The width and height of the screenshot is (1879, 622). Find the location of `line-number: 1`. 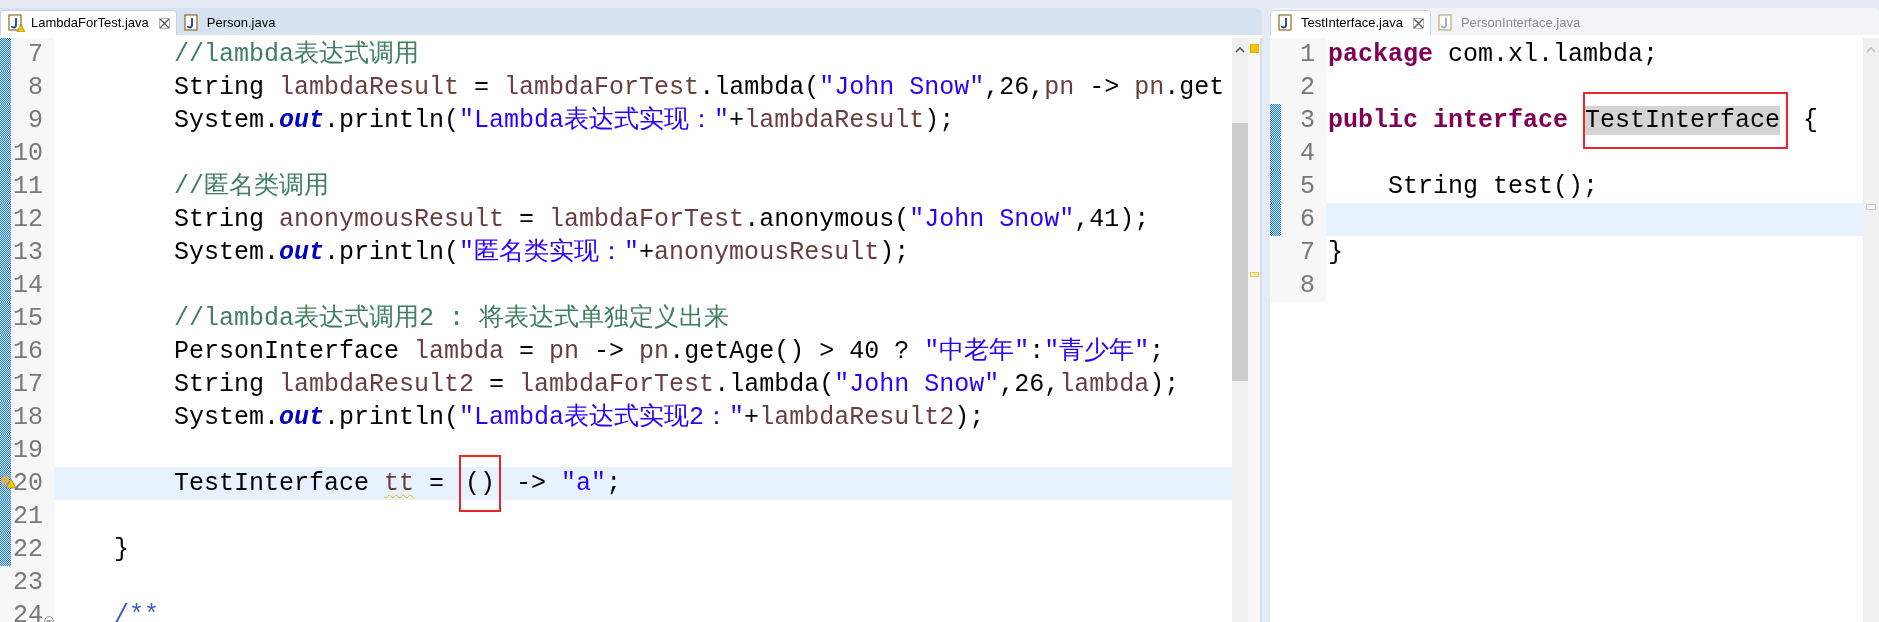

line-number: 1 is located at coordinates (1307, 54).